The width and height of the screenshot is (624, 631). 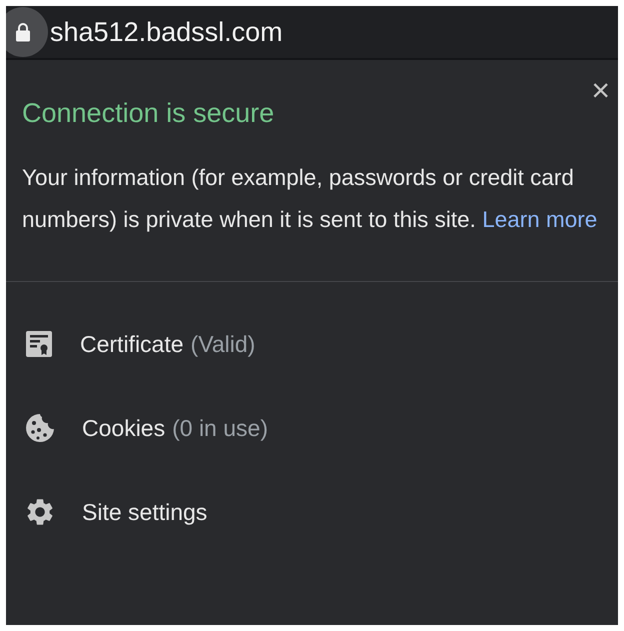 What do you see at coordinates (149, 113) in the screenshot?
I see `connection-status-title: Connection is secure` at bounding box center [149, 113].